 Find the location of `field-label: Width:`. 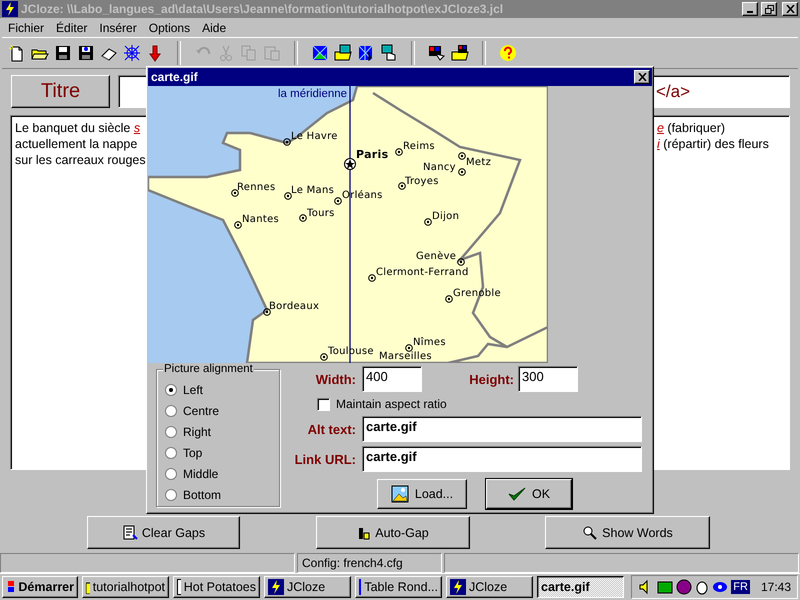

field-label: Width: is located at coordinates (335, 379).